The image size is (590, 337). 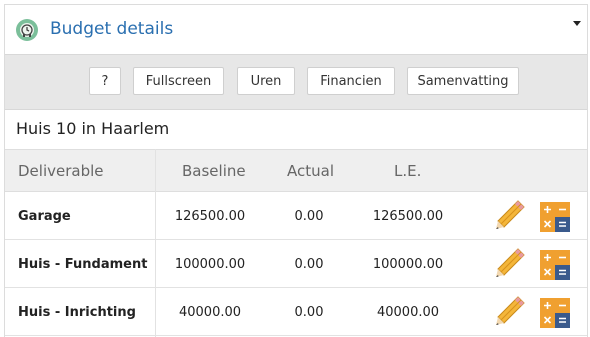 What do you see at coordinates (112, 29) in the screenshot?
I see `page-title: Budget details` at bounding box center [112, 29].